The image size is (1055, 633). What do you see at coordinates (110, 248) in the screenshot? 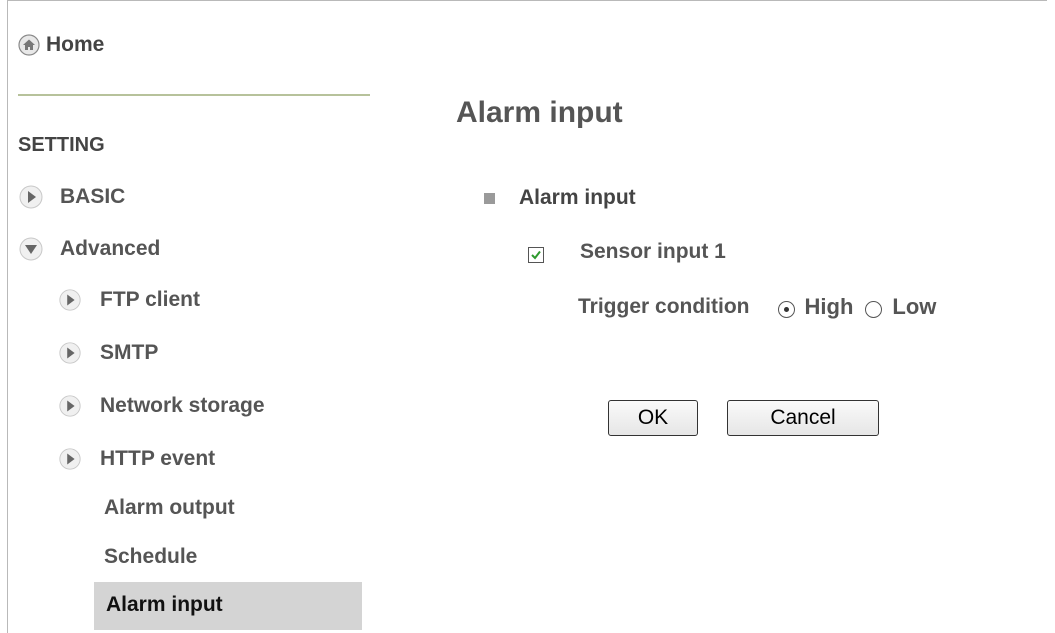
I see `sidebar-item-label: Advanced` at bounding box center [110, 248].